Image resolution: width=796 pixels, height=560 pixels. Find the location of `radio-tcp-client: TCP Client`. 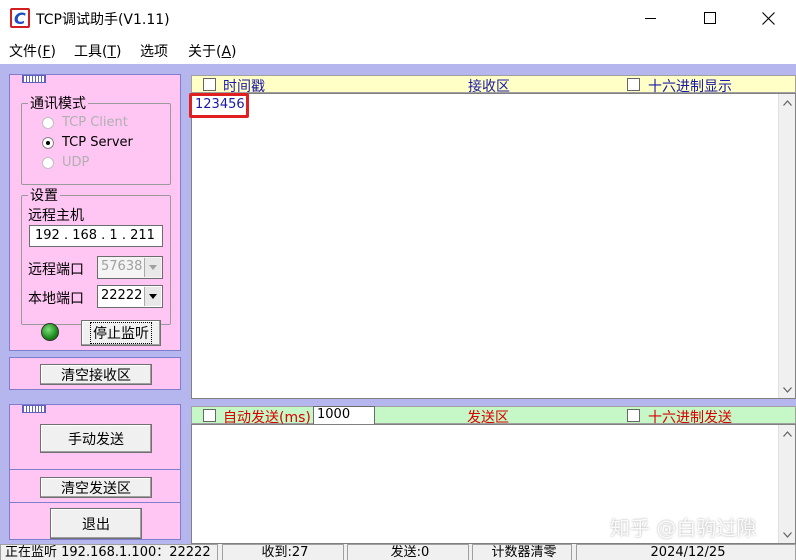

radio-tcp-client: TCP Client is located at coordinates (85, 122).